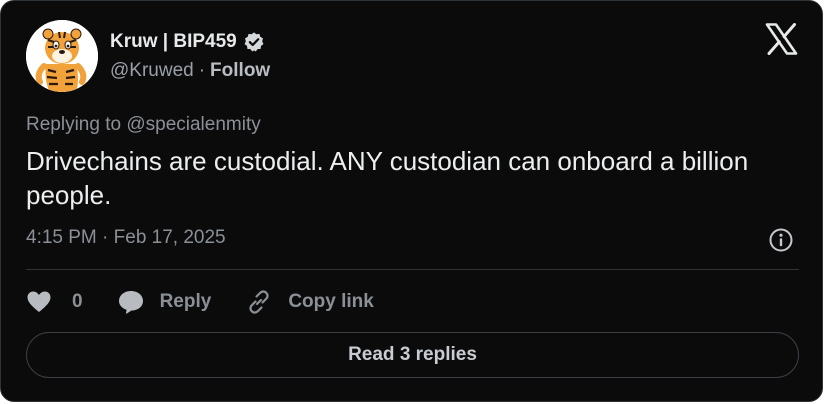  I want to click on verified-badge-icon, so click(254, 42).